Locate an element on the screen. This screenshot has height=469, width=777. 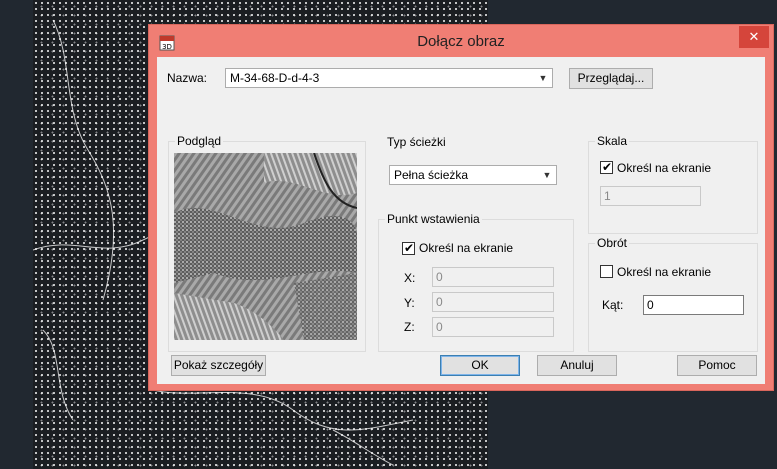
rotation-specify-label: Określ na ekranie is located at coordinates (664, 272).